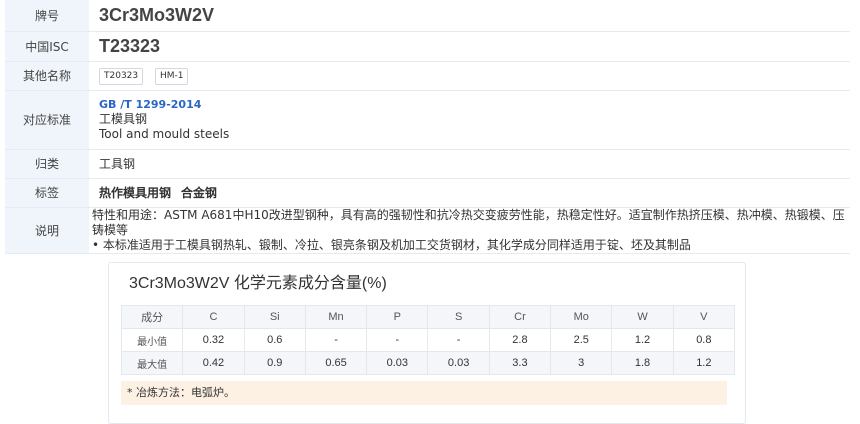 This screenshot has height=424, width=860. What do you see at coordinates (47, 164) in the screenshot?
I see `category-label: 归类` at bounding box center [47, 164].